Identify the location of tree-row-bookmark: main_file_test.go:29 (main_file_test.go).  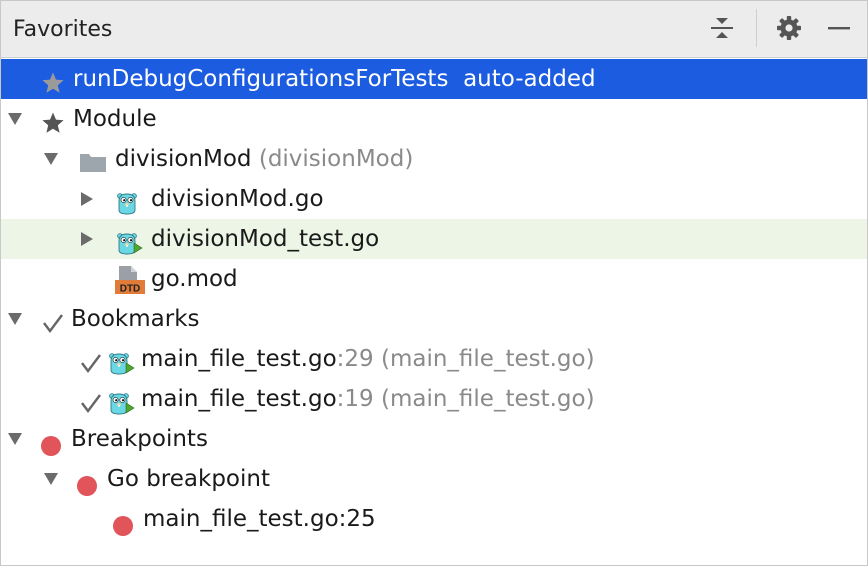
(434, 359).